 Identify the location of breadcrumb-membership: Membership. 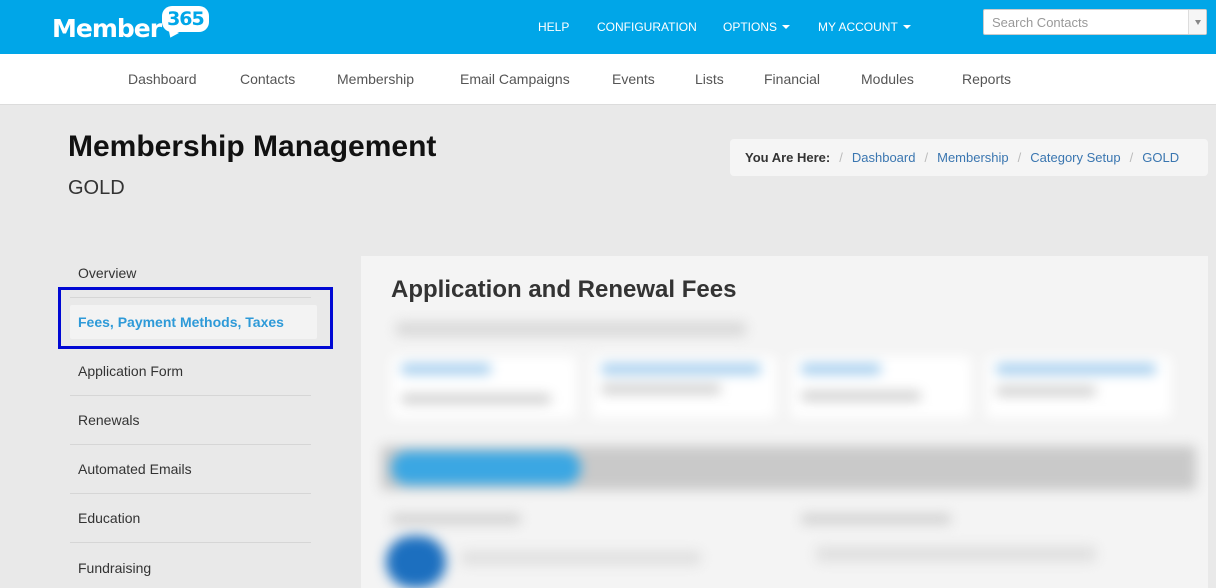
(973, 157).